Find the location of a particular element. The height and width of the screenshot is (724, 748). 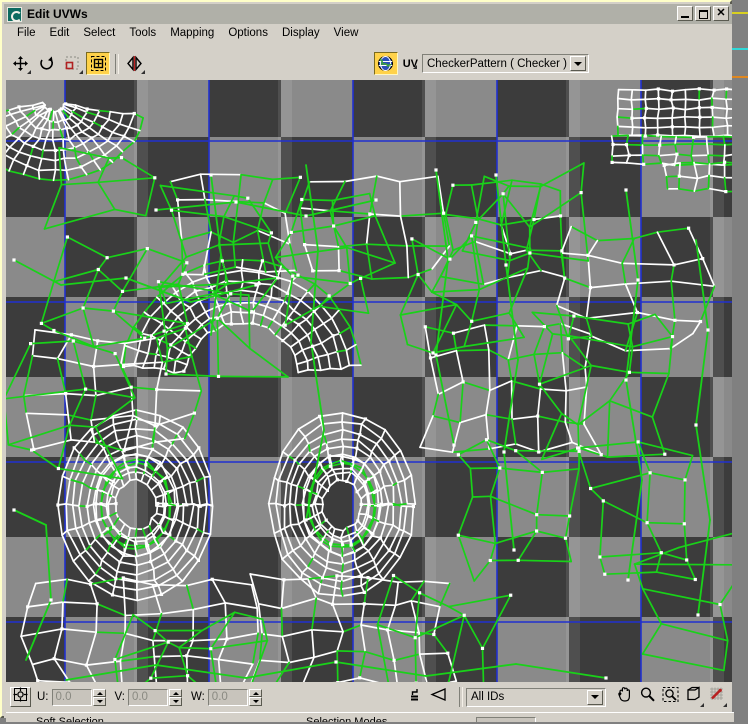

zoom-tool is located at coordinates (647, 697).